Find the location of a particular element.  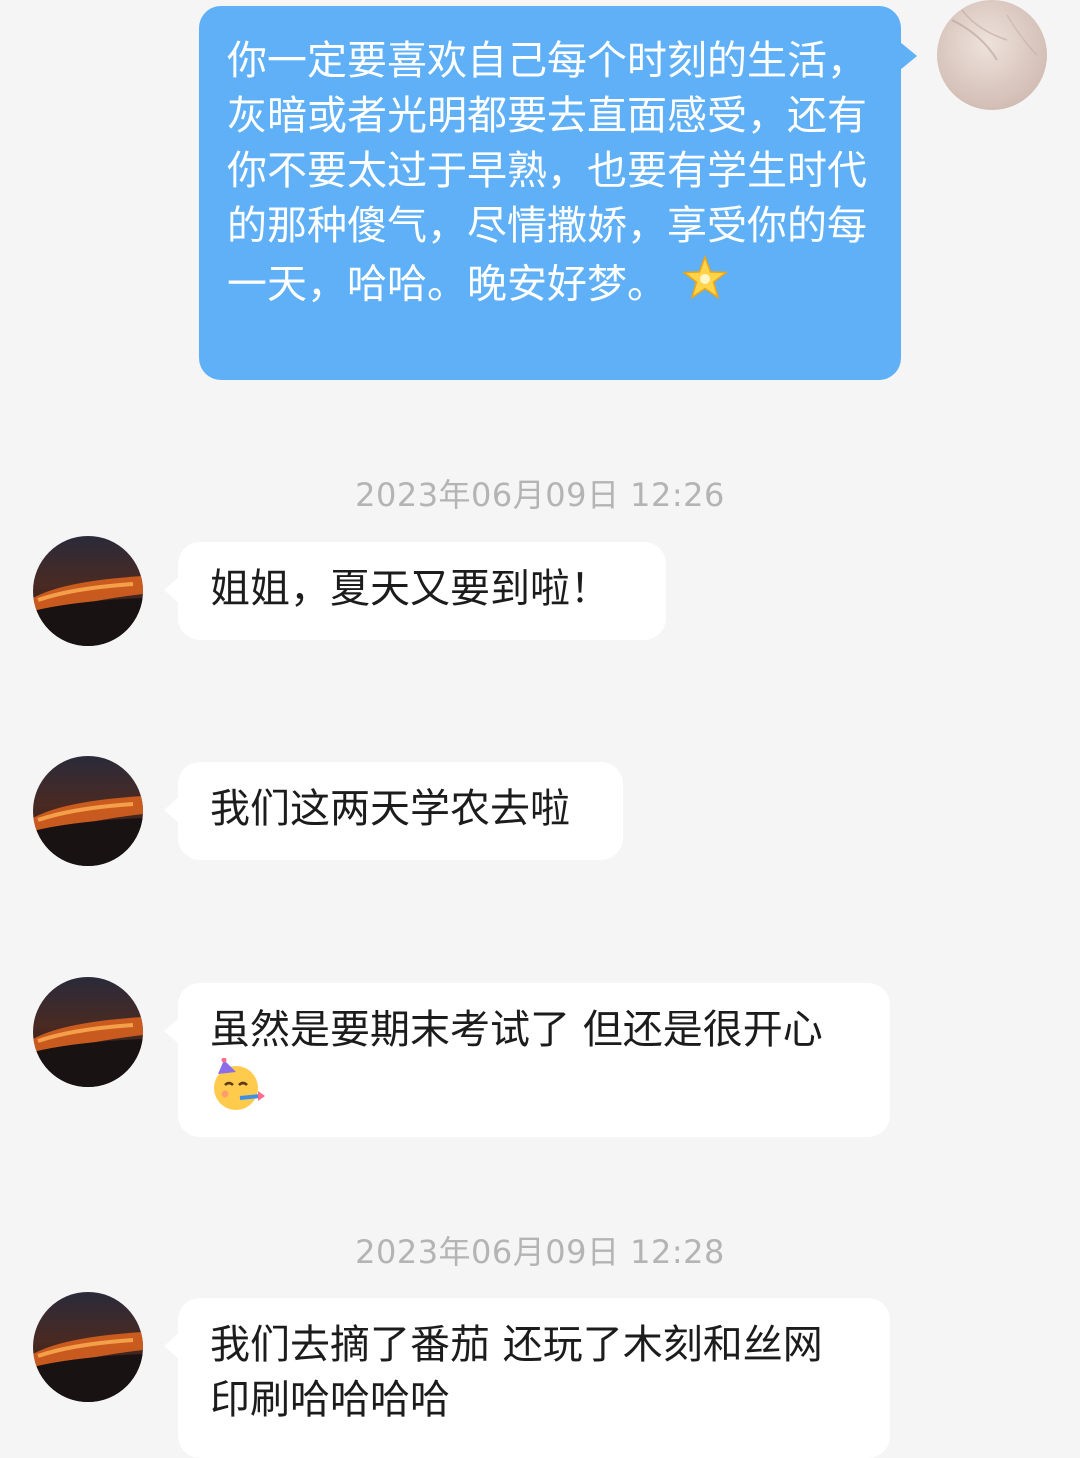

incoming-message-bubble: 虽然是要期末考试了 但还是很开心 is located at coordinates (527, 1060).